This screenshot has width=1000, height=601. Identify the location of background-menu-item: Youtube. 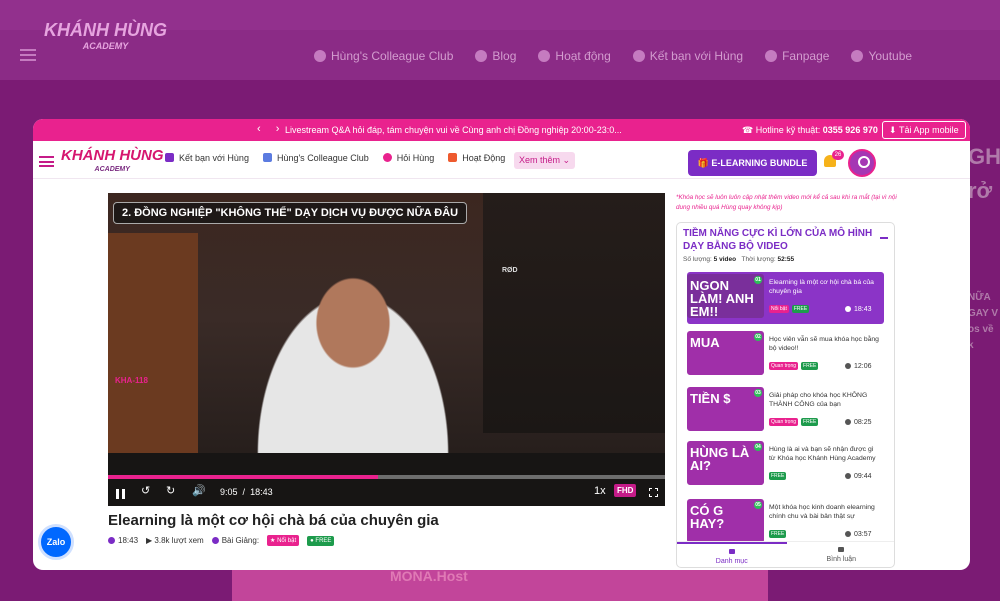
(881, 56).